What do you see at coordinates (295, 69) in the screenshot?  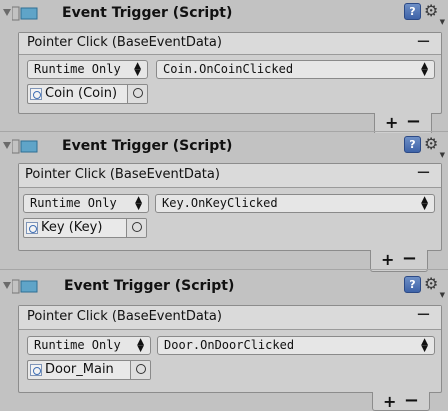 I see `function-dropdown: Coin.OnCoinClicked ▲ ▼` at bounding box center [295, 69].